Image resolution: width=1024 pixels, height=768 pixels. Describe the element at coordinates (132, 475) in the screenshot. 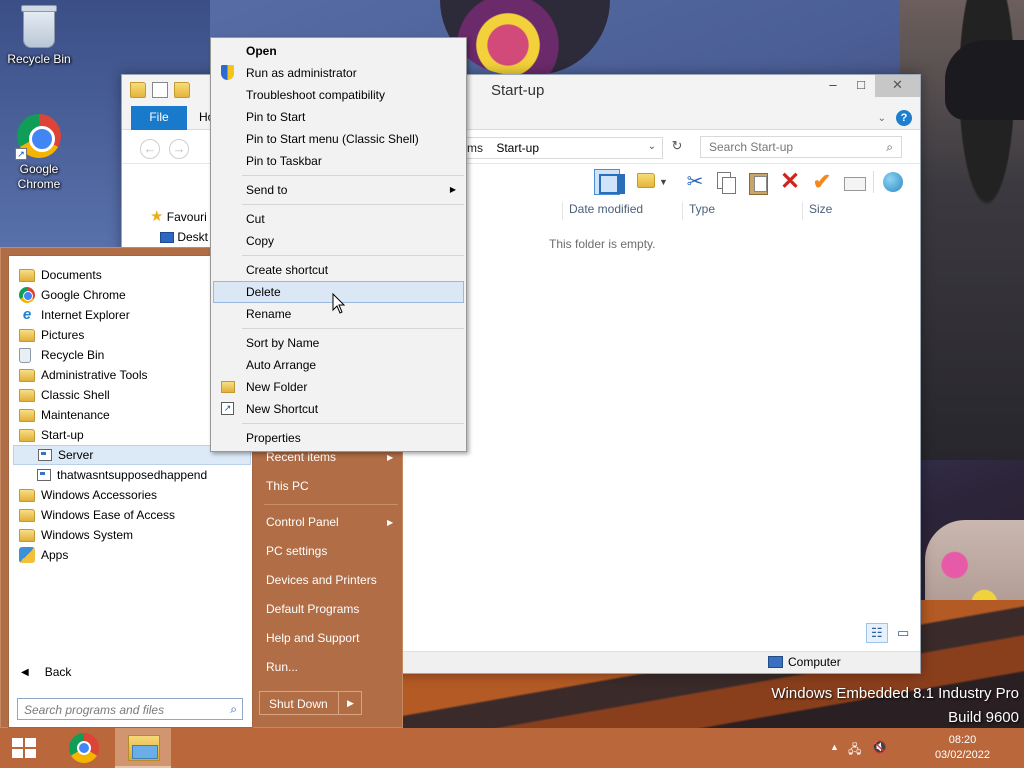

I see `program-thatwasntsupposedhappend: thatwasntsupposedhappend` at that location.